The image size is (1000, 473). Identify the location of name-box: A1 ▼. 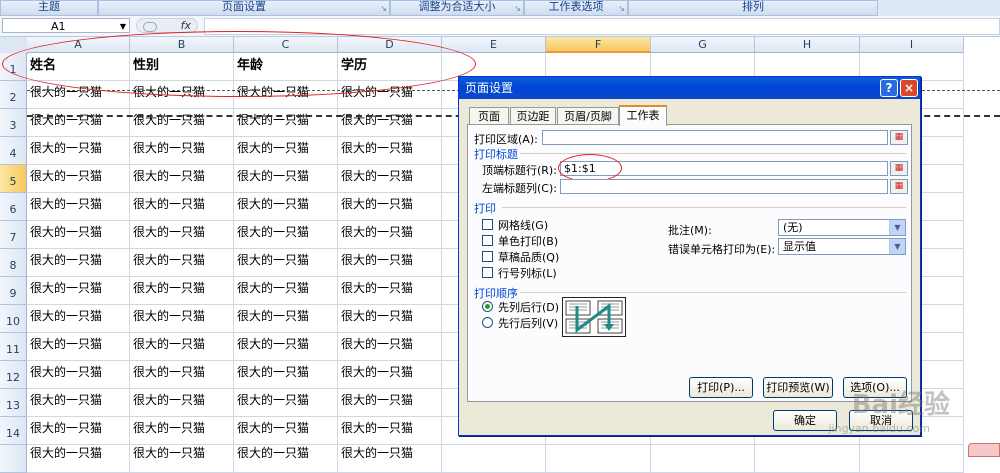
(66, 25).